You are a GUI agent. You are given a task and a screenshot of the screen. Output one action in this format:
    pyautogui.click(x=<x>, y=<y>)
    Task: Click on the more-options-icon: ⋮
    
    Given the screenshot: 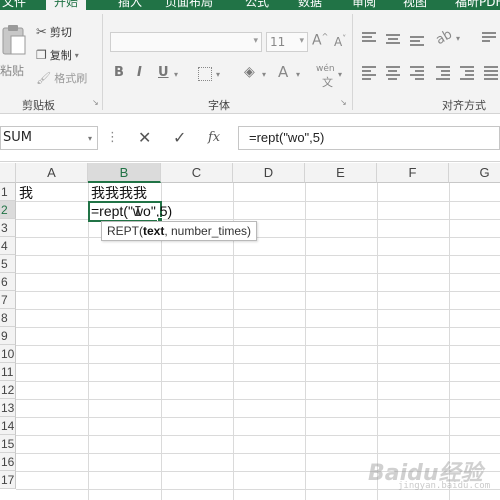 What is the action you would take?
    pyautogui.click(x=112, y=137)
    